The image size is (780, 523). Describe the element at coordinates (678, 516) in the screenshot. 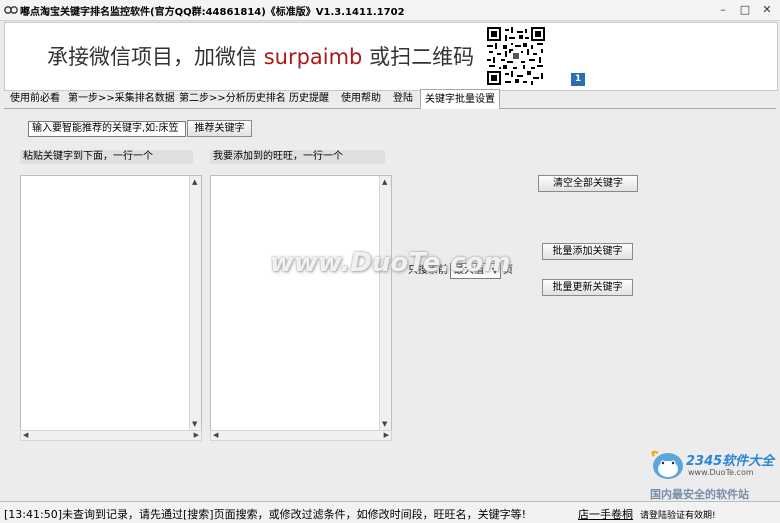

I see `login-validity-note: 请登陆验证有效期!` at that location.